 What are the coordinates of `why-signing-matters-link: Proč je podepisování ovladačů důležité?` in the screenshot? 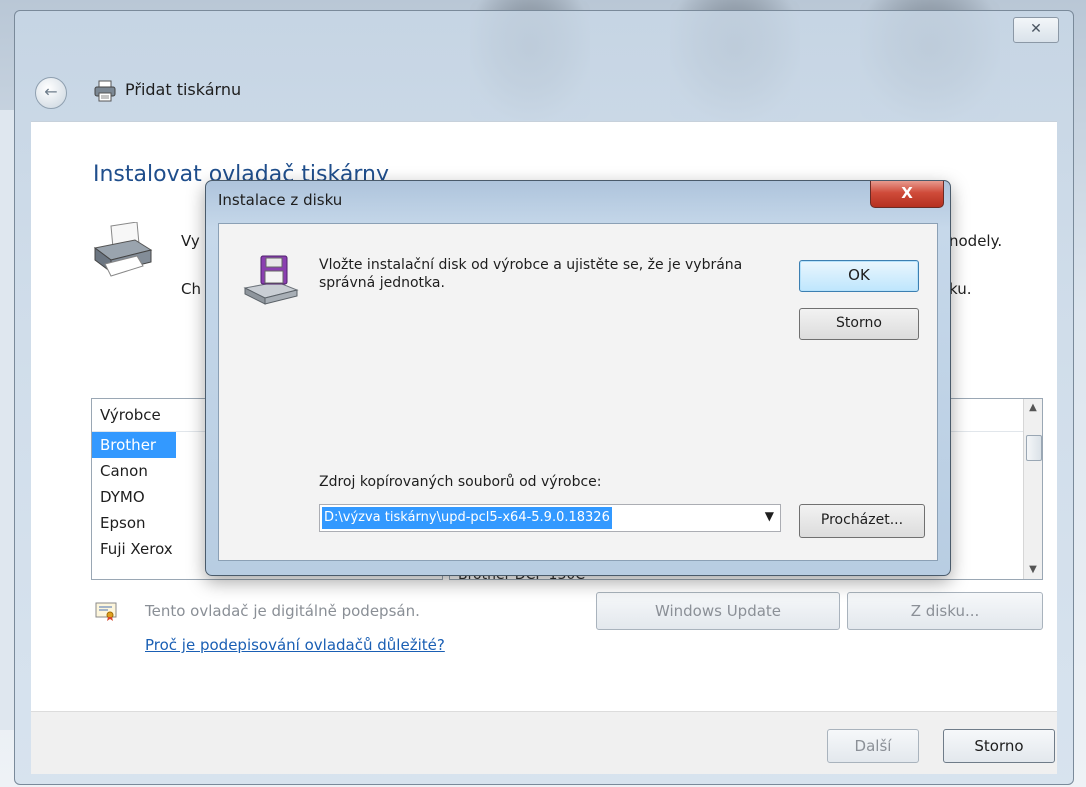 It's located at (295, 645).